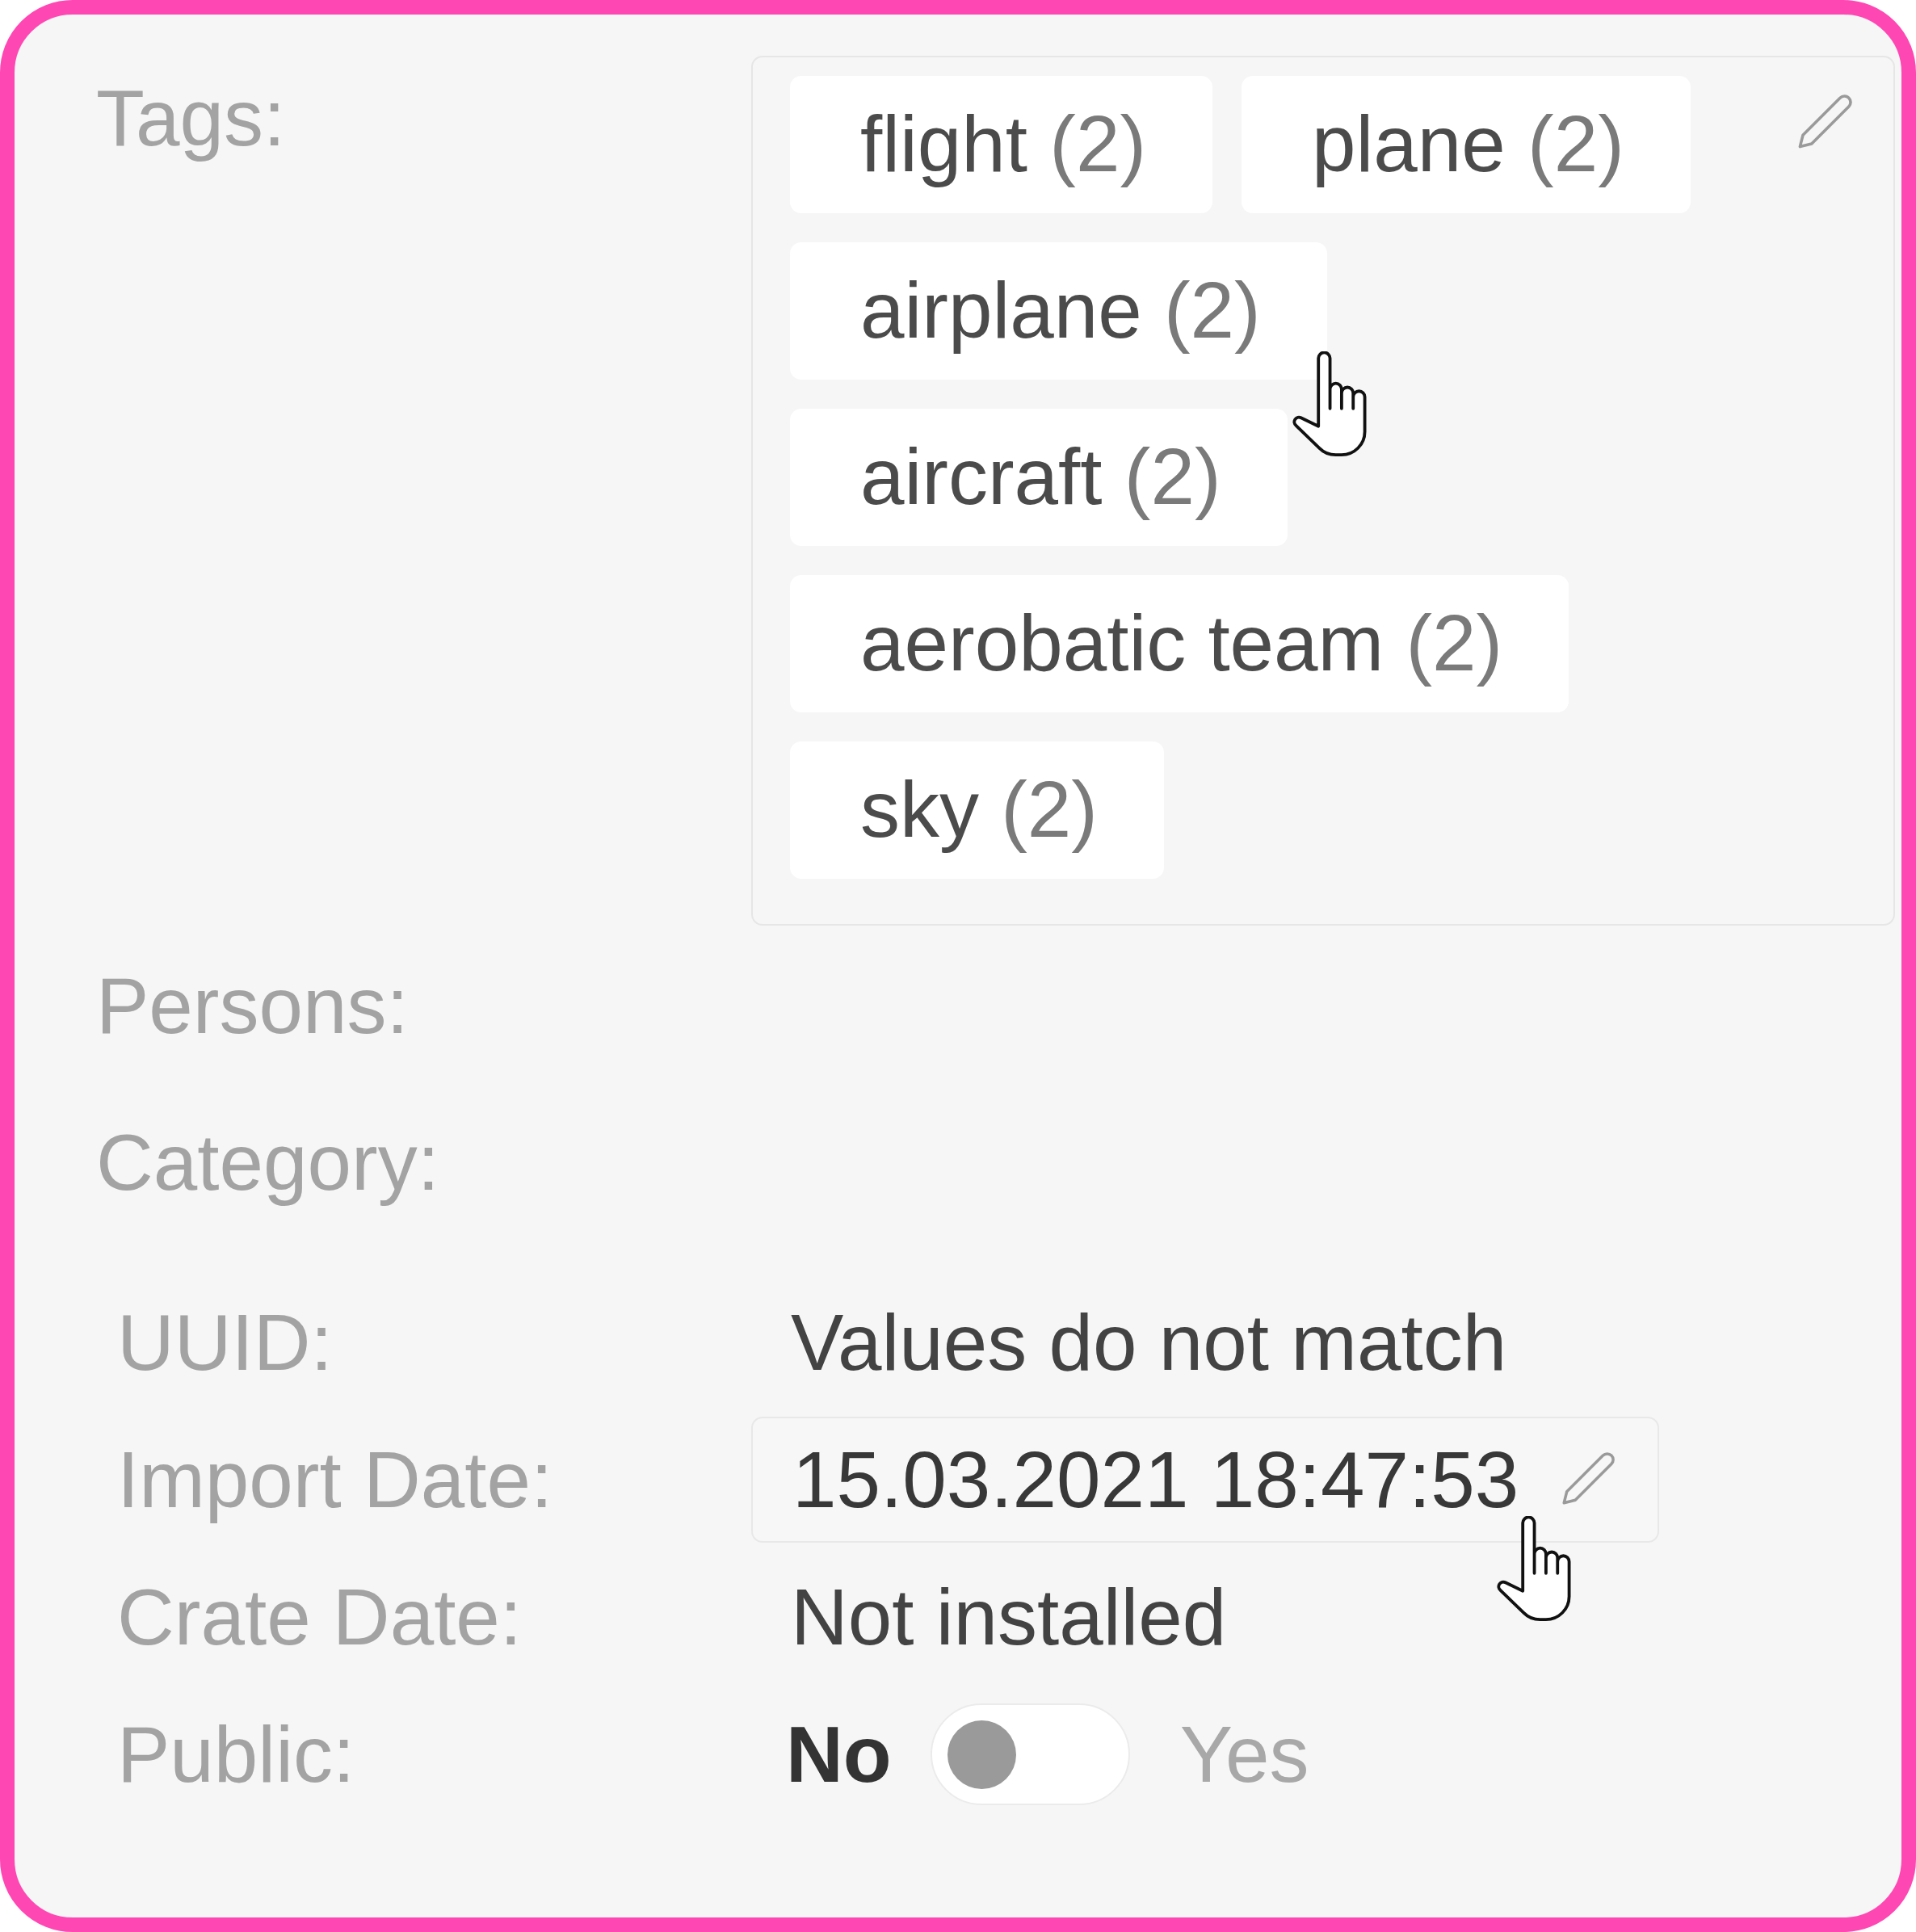 This screenshot has height=1932, width=1916. I want to click on date-field: 15.03.2021 18:47:53, so click(1206, 1480).